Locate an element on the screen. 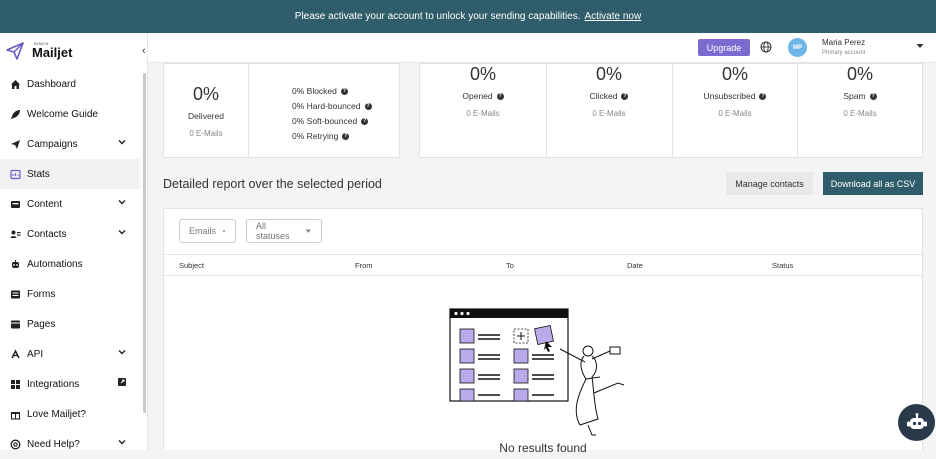 The width and height of the screenshot is (936, 459). sidebar-item-campaigns: Campaigns is located at coordinates (70, 144).